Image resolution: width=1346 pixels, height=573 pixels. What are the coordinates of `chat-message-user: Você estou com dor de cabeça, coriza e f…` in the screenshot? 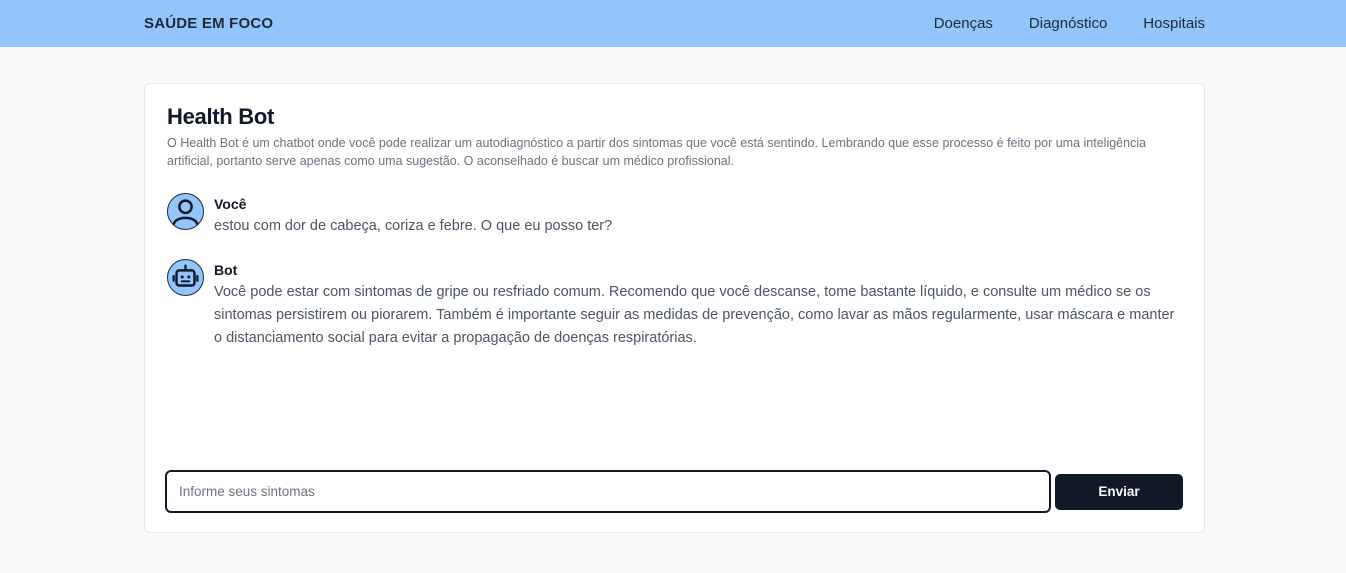 It's located at (674, 215).